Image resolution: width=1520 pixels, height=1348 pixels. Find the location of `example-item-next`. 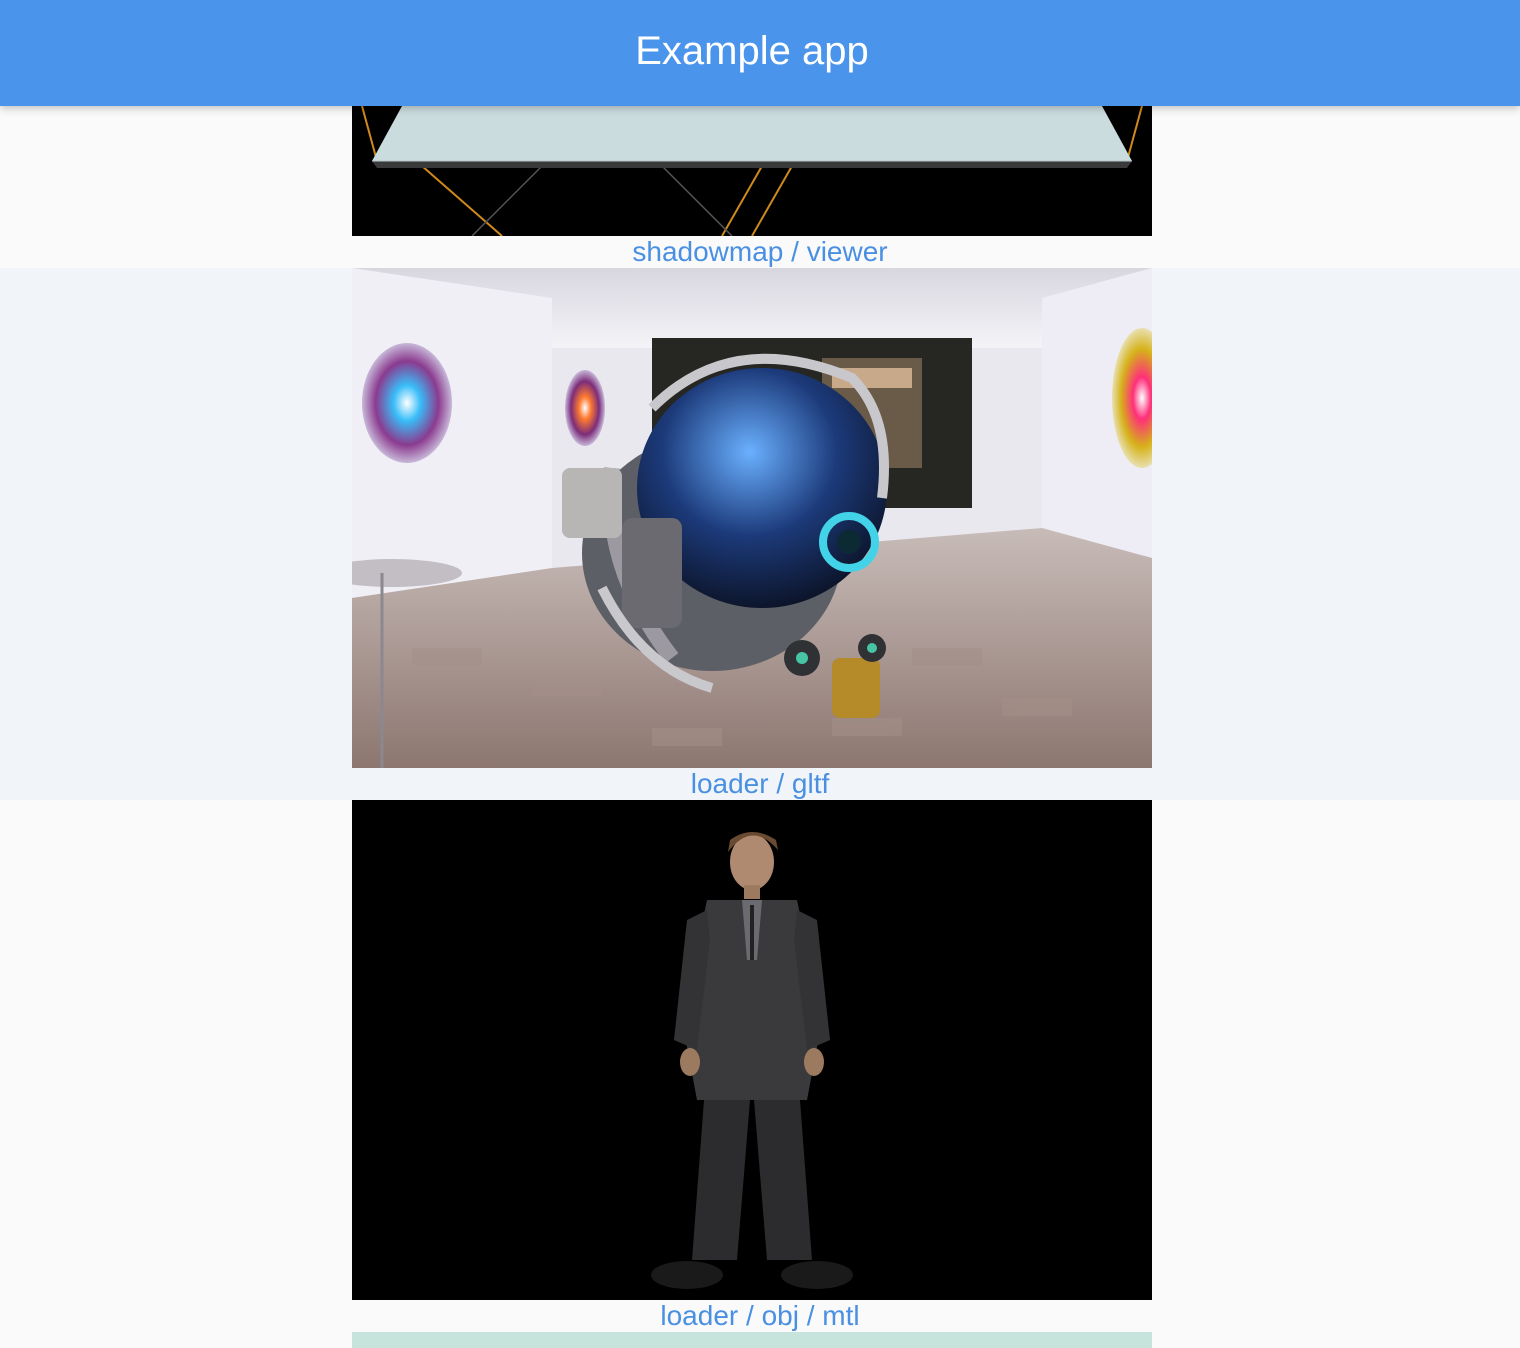

example-item-next is located at coordinates (760, 1340).